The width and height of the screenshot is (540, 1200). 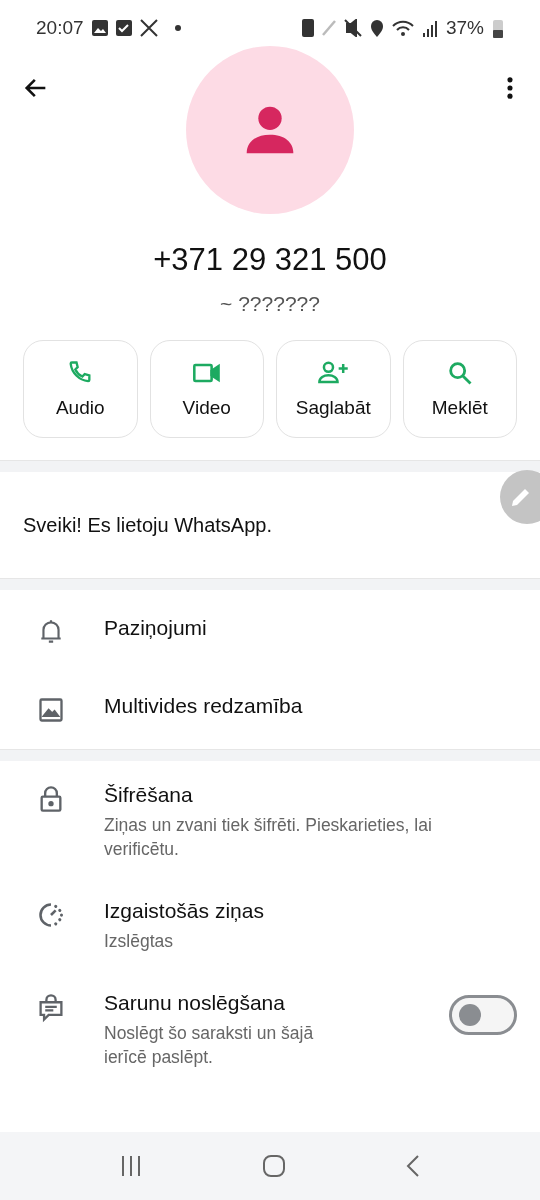 What do you see at coordinates (310, 706) in the screenshot?
I see `menu-item: Multivides redzamība` at bounding box center [310, 706].